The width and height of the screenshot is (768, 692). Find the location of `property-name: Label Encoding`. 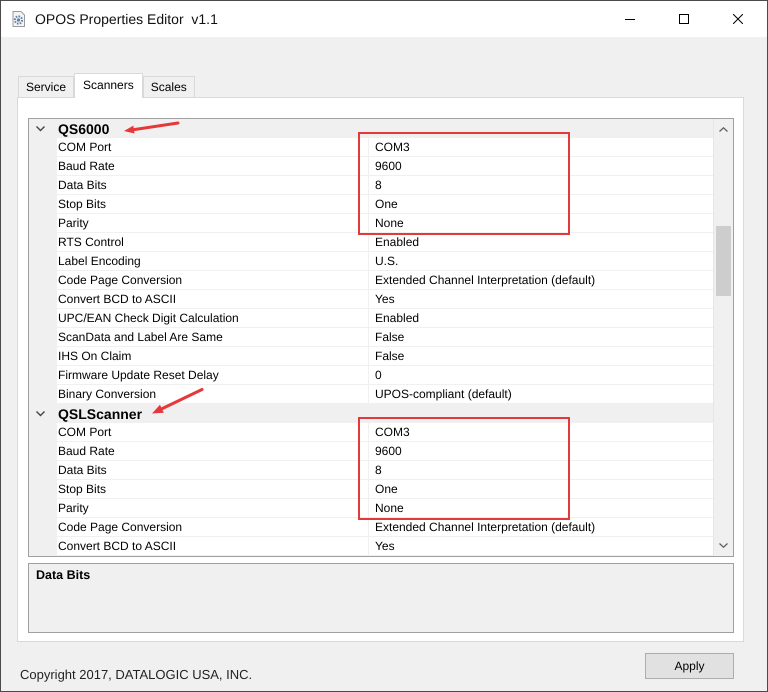

property-name: Label Encoding is located at coordinates (212, 261).